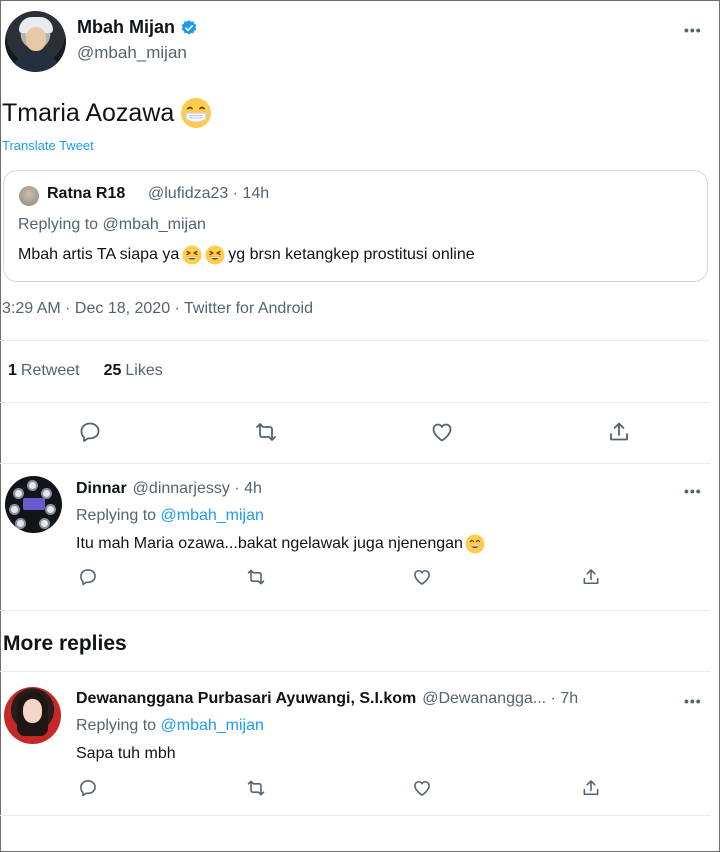  Describe the element at coordinates (144, 370) in the screenshot. I see `likes-label: Likes` at that location.